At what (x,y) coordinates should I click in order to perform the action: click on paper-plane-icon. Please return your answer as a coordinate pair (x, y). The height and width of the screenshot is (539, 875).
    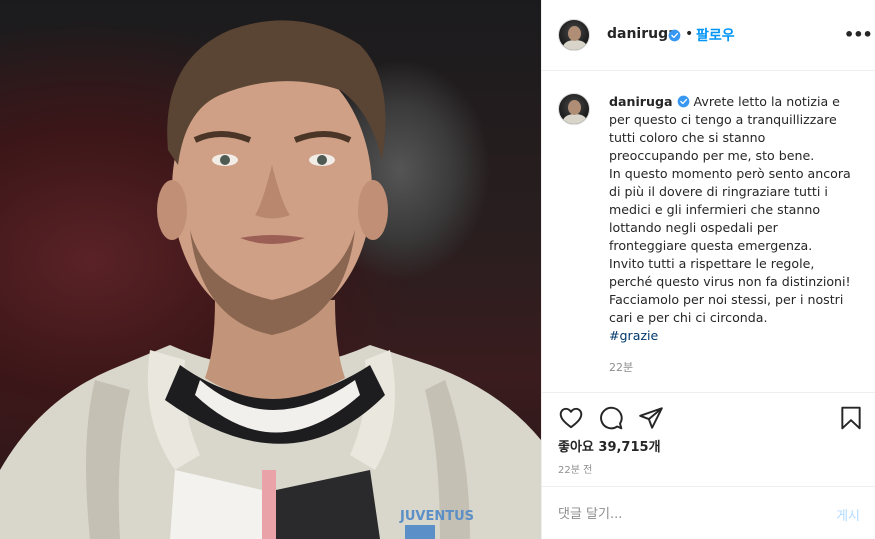
    Looking at the image, I should click on (651, 418).